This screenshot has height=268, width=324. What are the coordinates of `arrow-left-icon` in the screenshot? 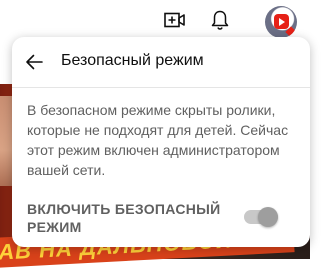 It's located at (35, 62).